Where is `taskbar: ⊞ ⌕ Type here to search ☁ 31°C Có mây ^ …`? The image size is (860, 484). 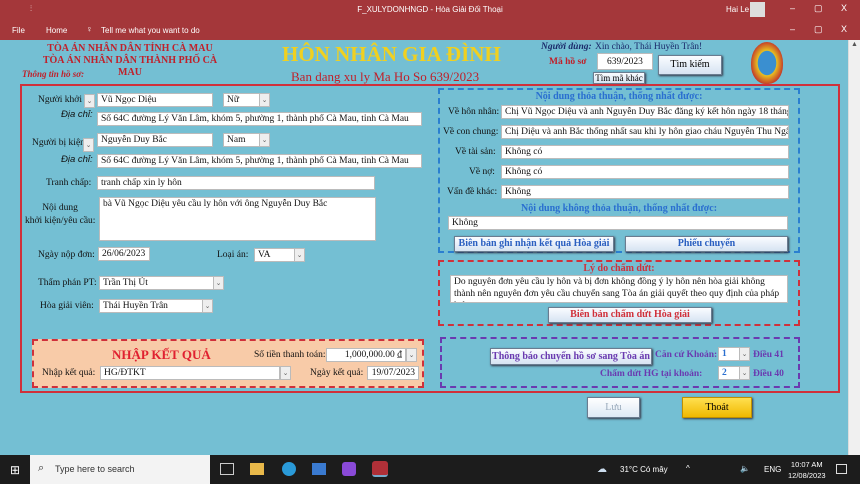 taskbar: ⊞ ⌕ Type here to search ☁ 31°C Có mây ^ … is located at coordinates (430, 469).